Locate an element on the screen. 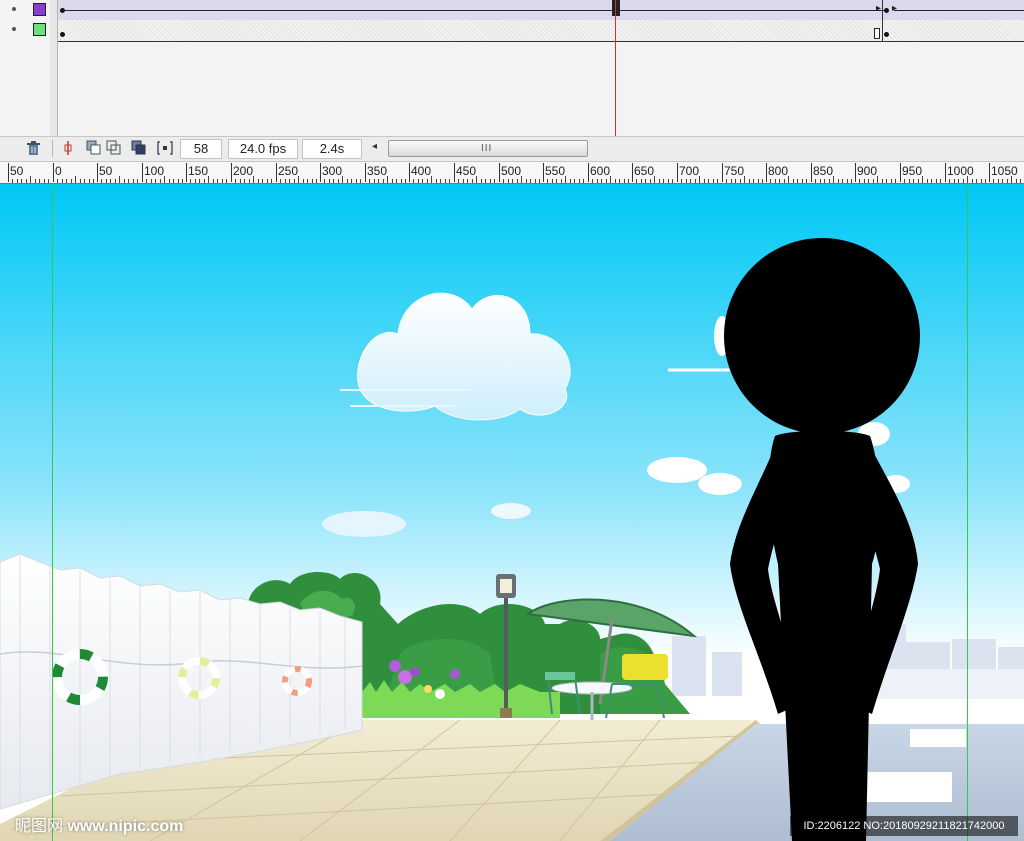 Image resolution: width=1024 pixels, height=841 pixels. end-frame-marker is located at coordinates (877, 33).